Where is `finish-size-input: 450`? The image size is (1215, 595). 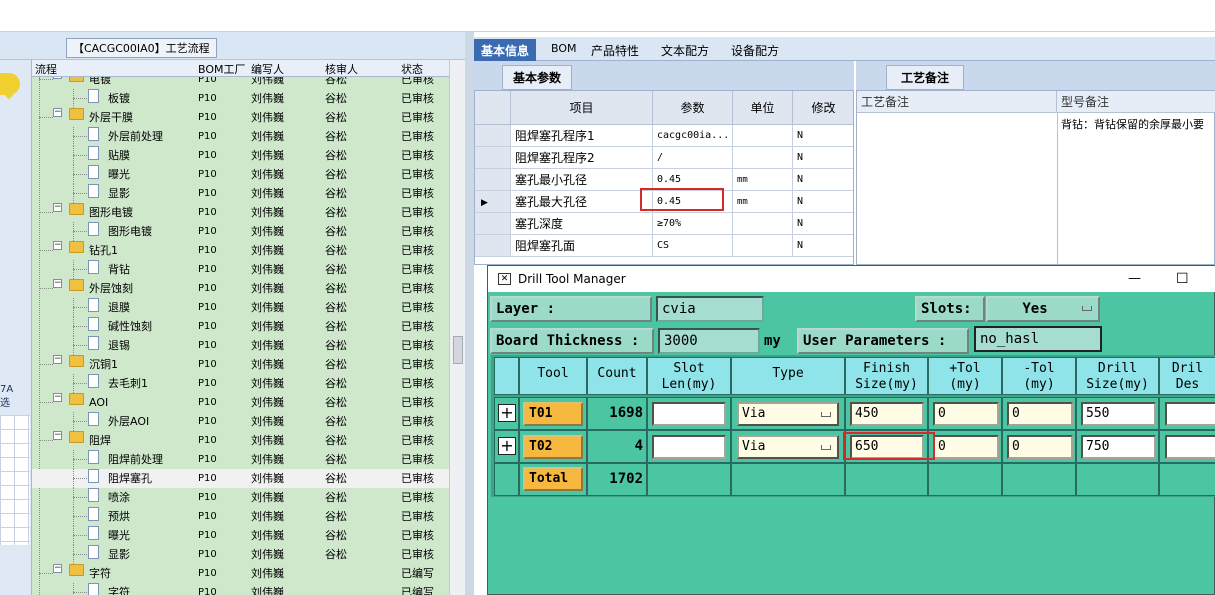
finish-size-input: 450 is located at coordinates (887, 414).